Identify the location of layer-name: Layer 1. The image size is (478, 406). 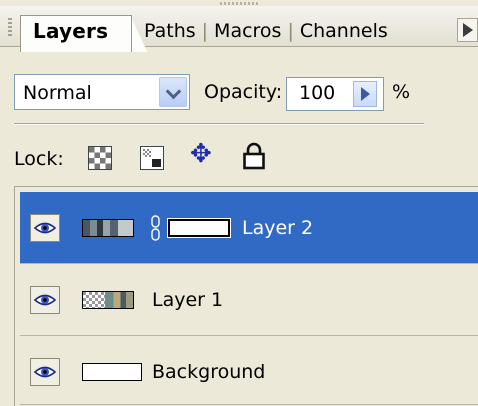
(188, 300).